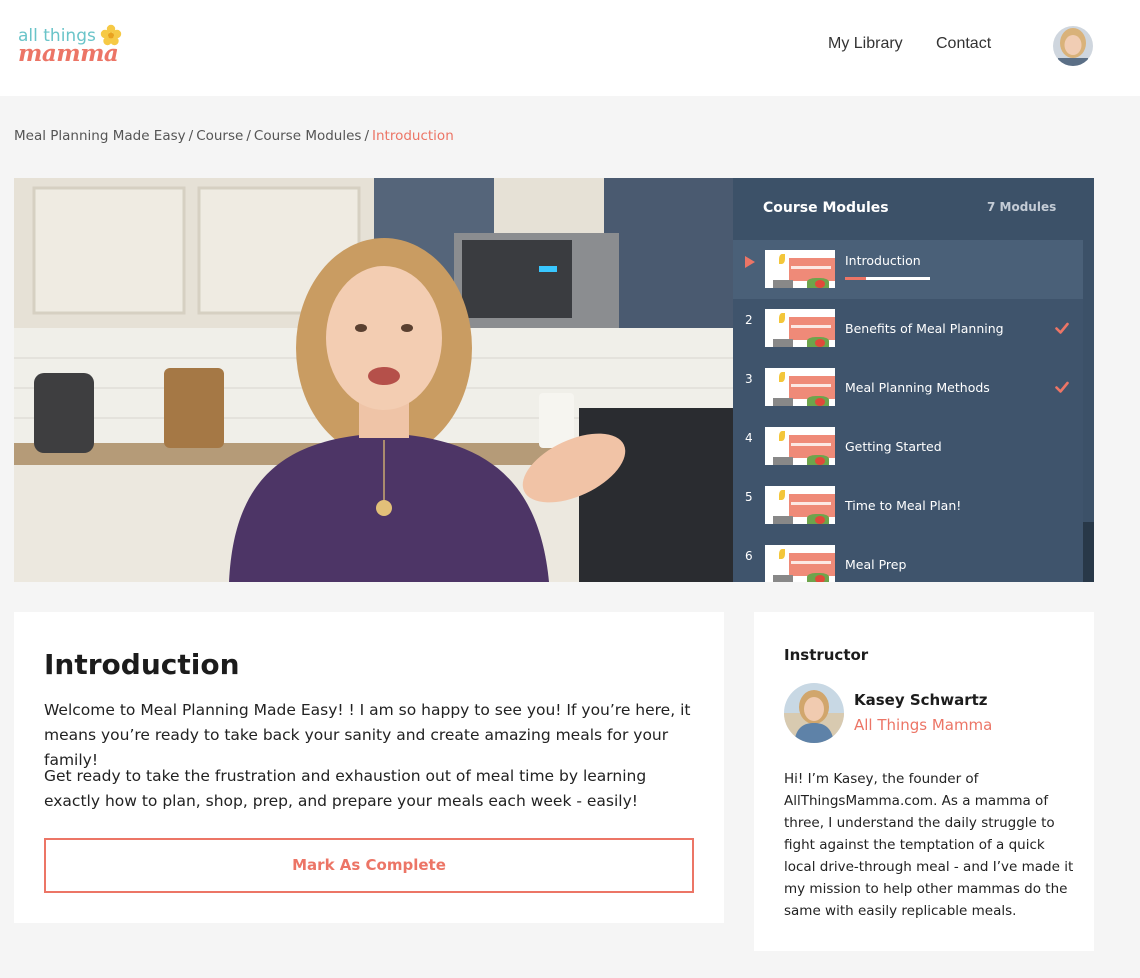 The width and height of the screenshot is (1140, 978). I want to click on module-number: 4, so click(749, 438).